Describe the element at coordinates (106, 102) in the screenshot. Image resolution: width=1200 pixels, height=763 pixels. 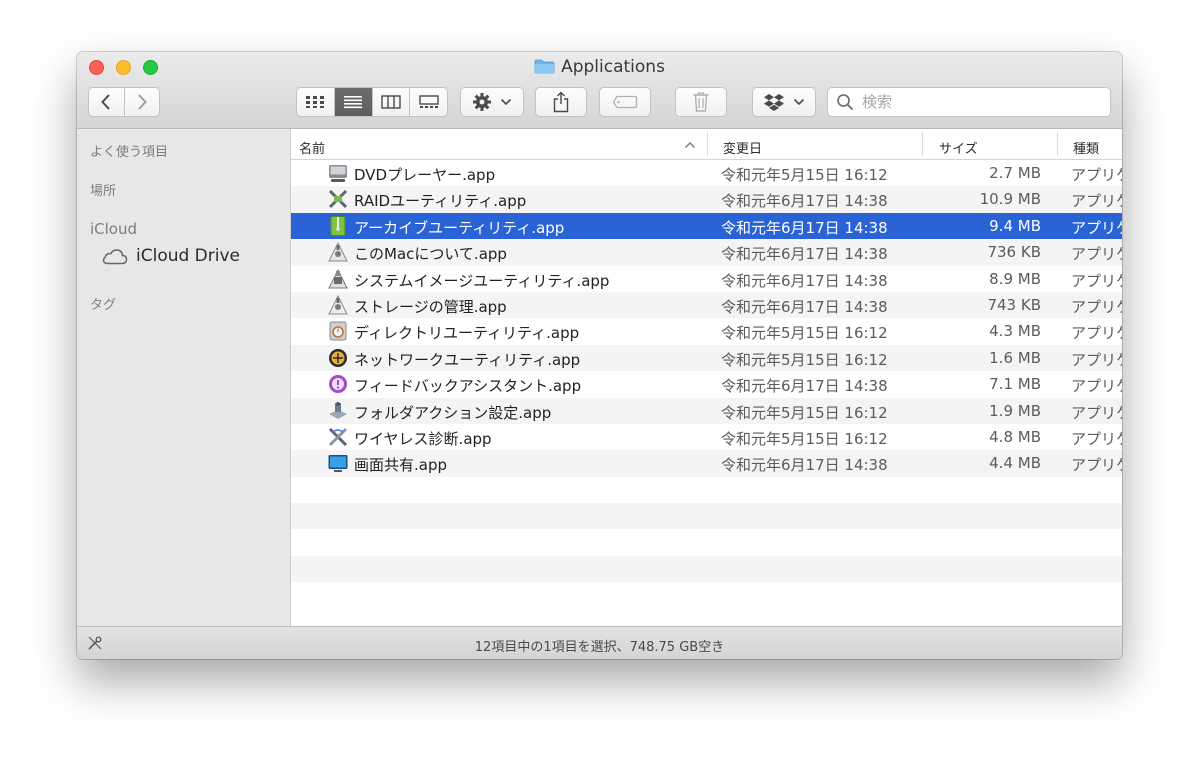
I see `back-button` at that location.